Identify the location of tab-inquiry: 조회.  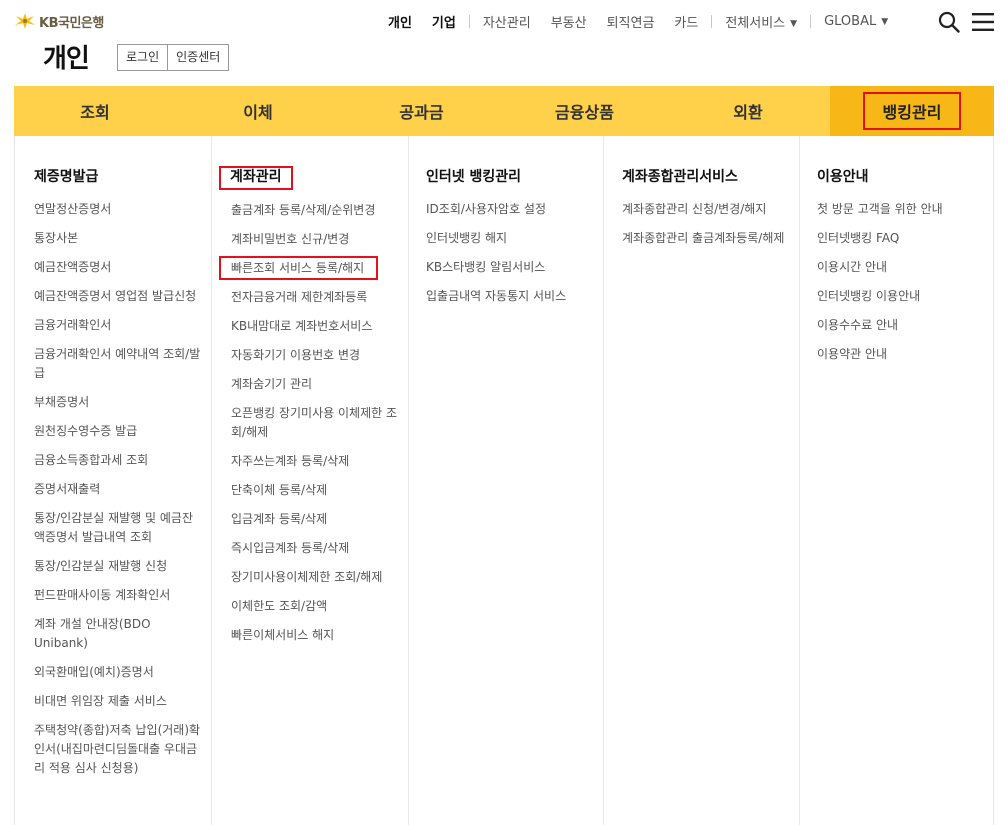
(95, 111).